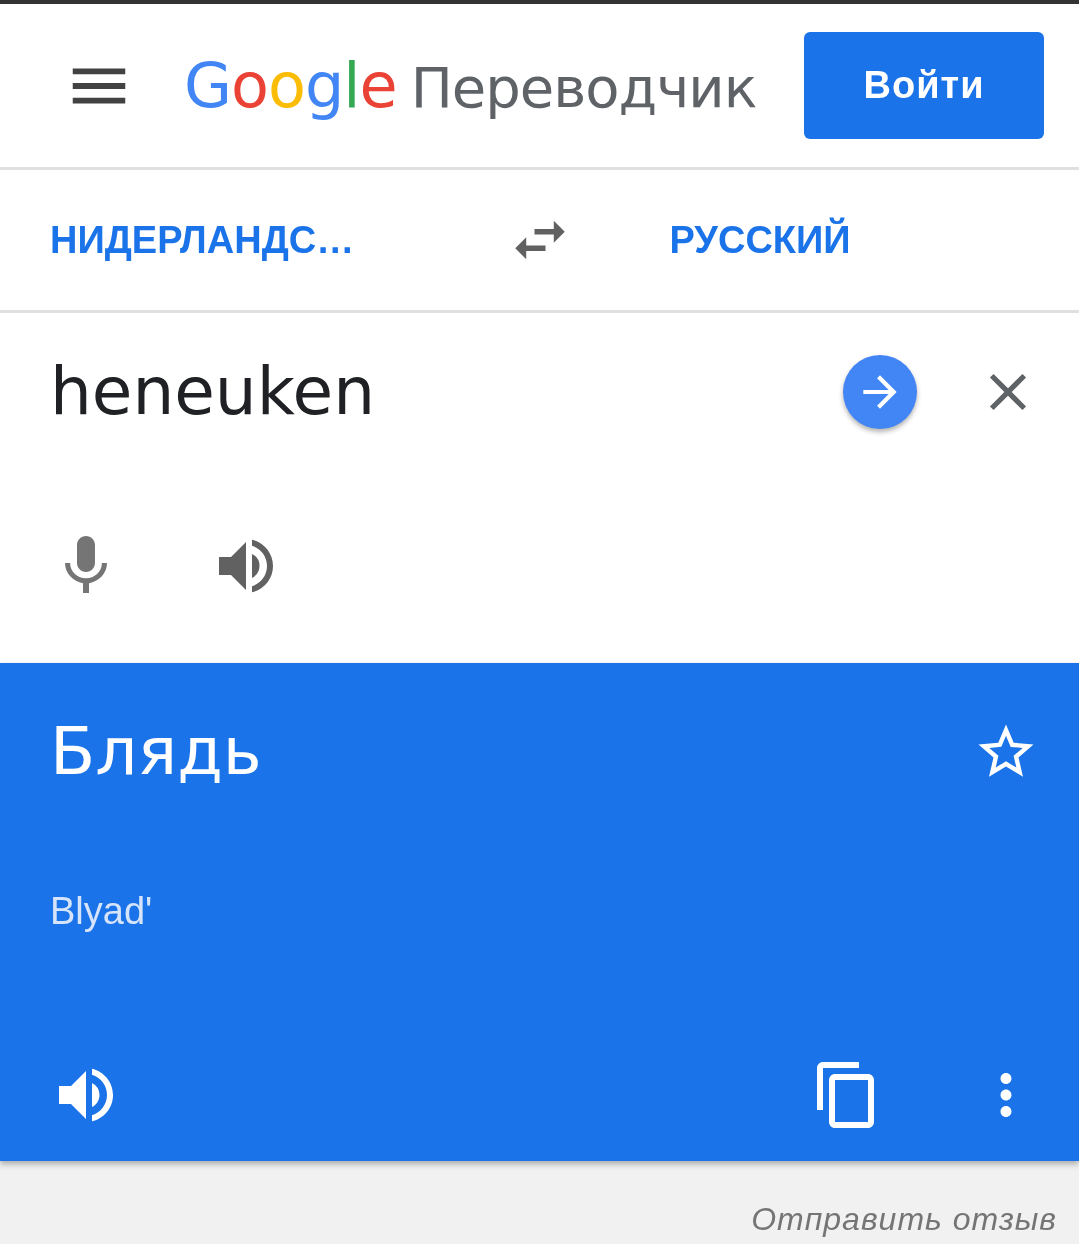 The height and width of the screenshot is (1244, 1079). What do you see at coordinates (760, 240) in the screenshot?
I see `target-language: РУССКИЙ` at bounding box center [760, 240].